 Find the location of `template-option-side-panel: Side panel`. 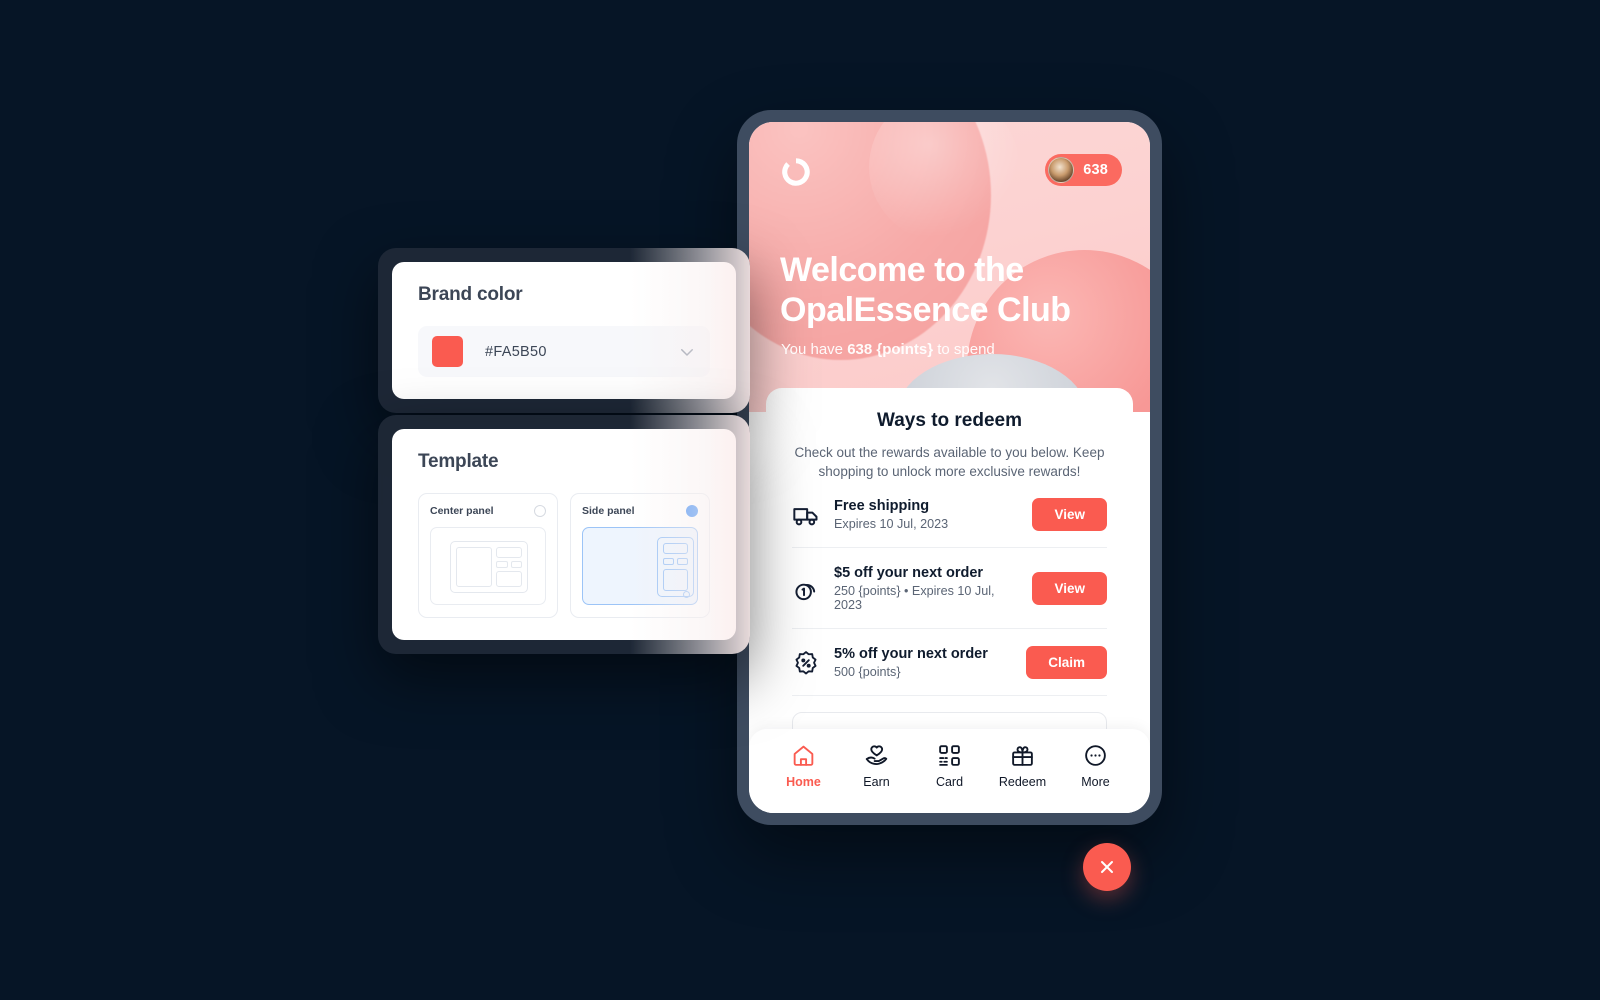

template-option-side-panel: Side panel is located at coordinates (640, 555).